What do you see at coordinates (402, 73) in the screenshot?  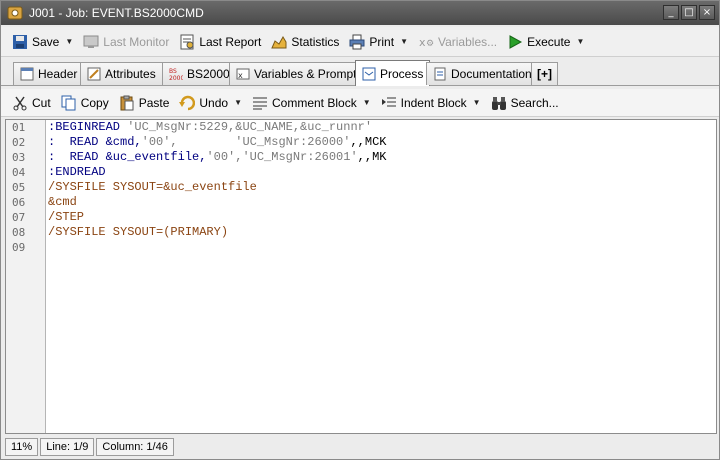 I see `tab-label: Process` at bounding box center [402, 73].